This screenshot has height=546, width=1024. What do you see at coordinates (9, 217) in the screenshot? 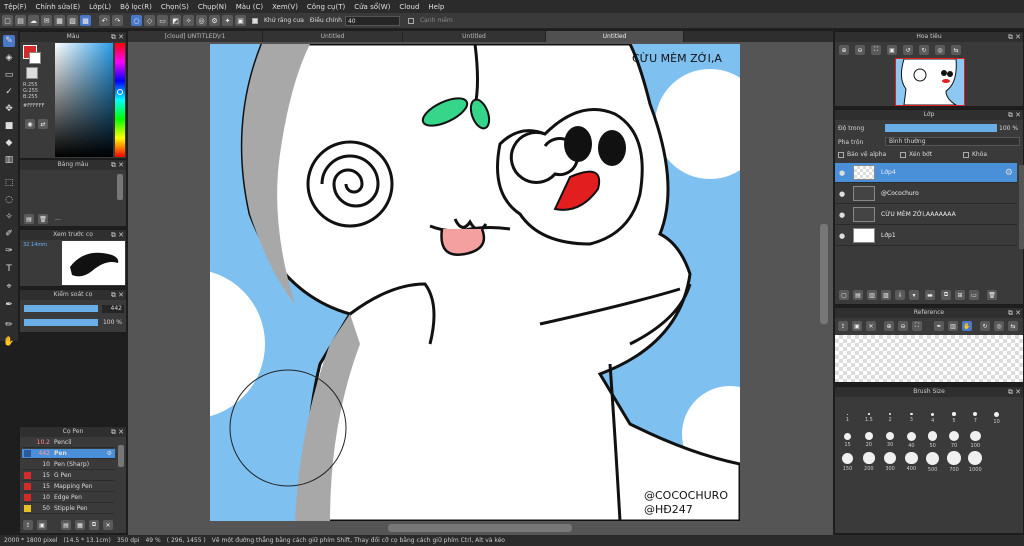
I see `magic-wand-tool-icon: ✧` at bounding box center [9, 217].